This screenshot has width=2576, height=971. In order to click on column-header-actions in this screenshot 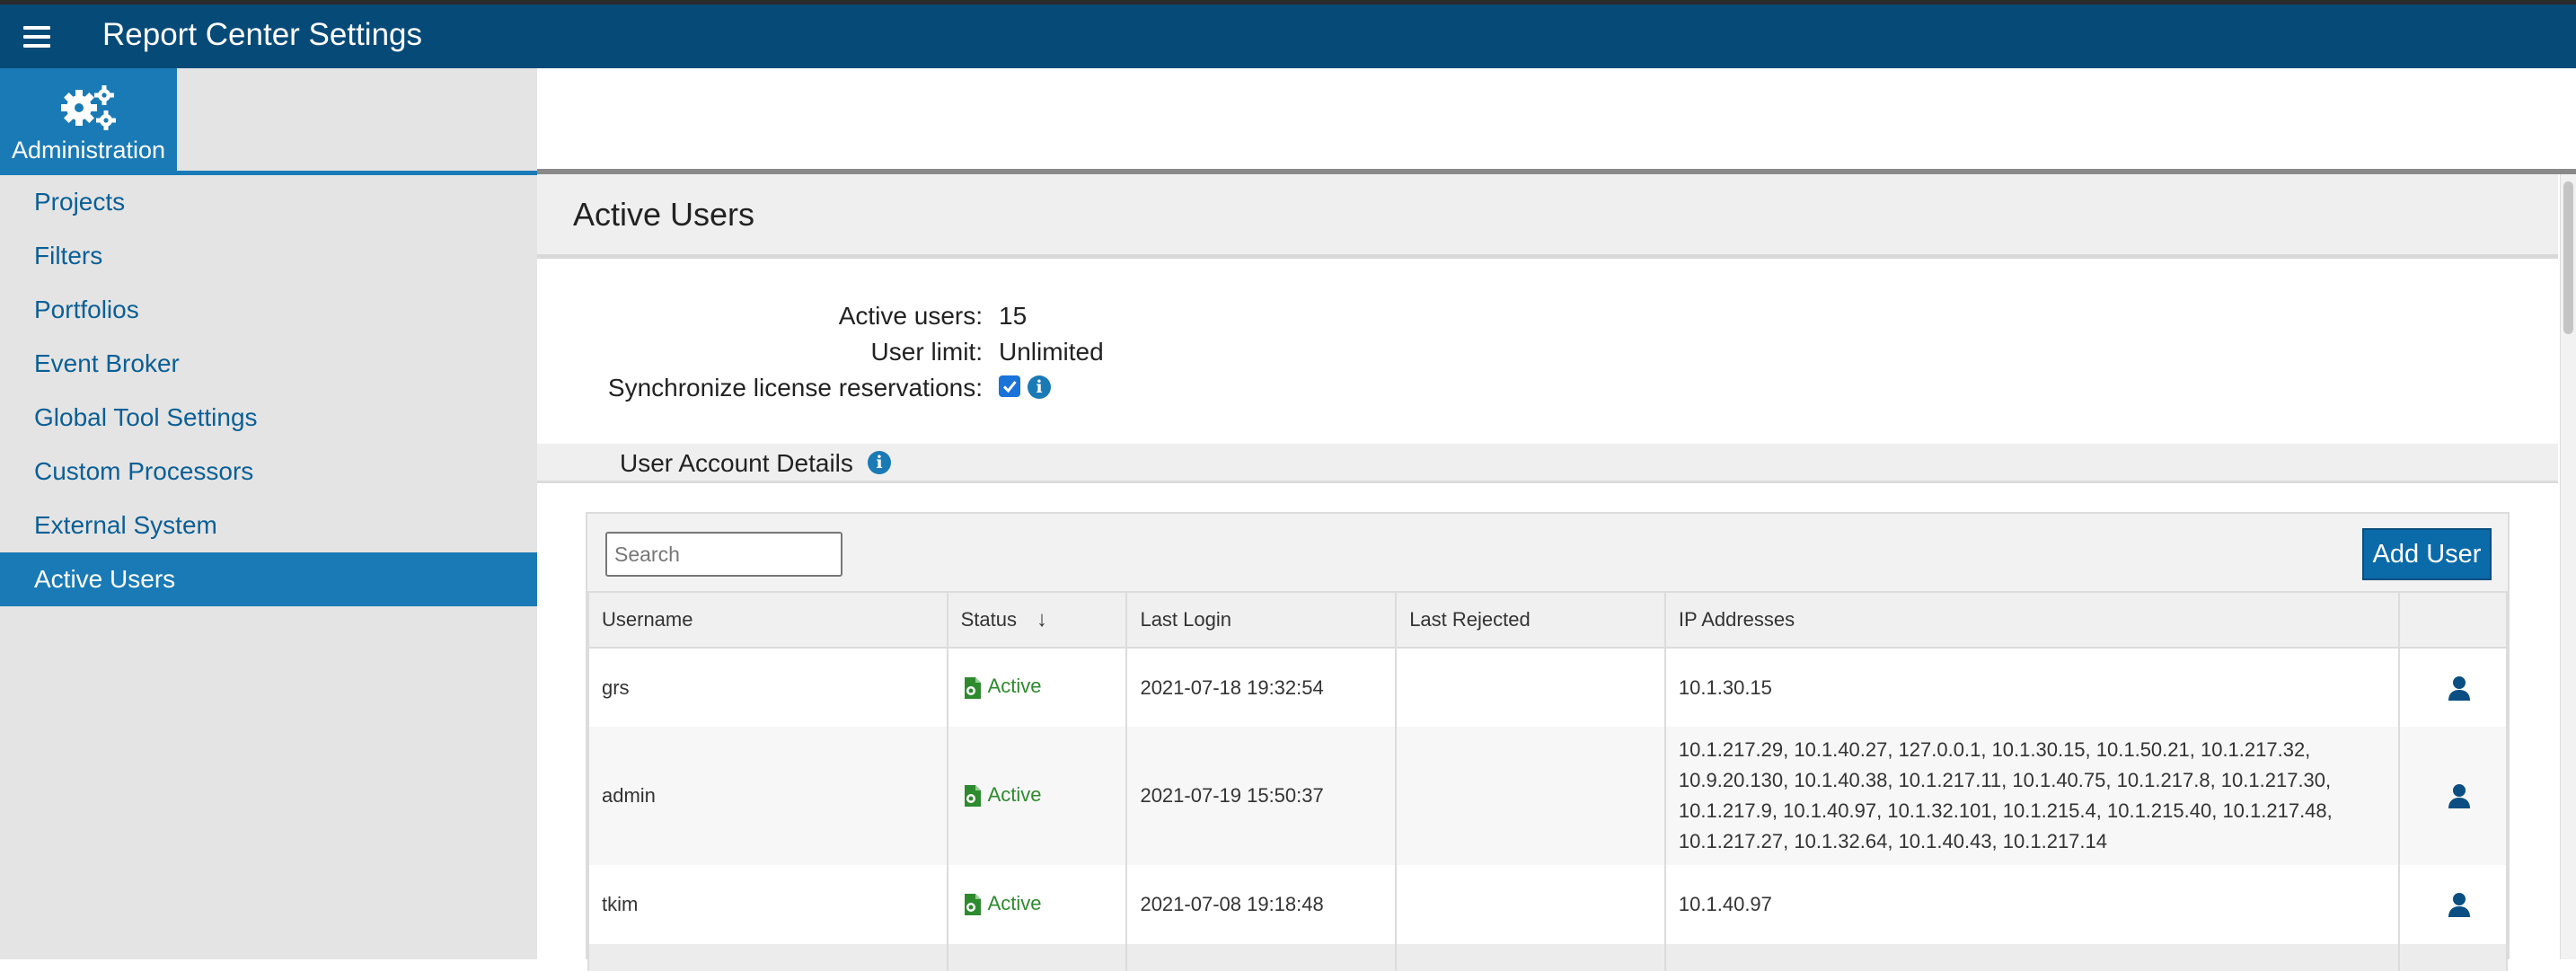, I will do `click(2453, 620)`.